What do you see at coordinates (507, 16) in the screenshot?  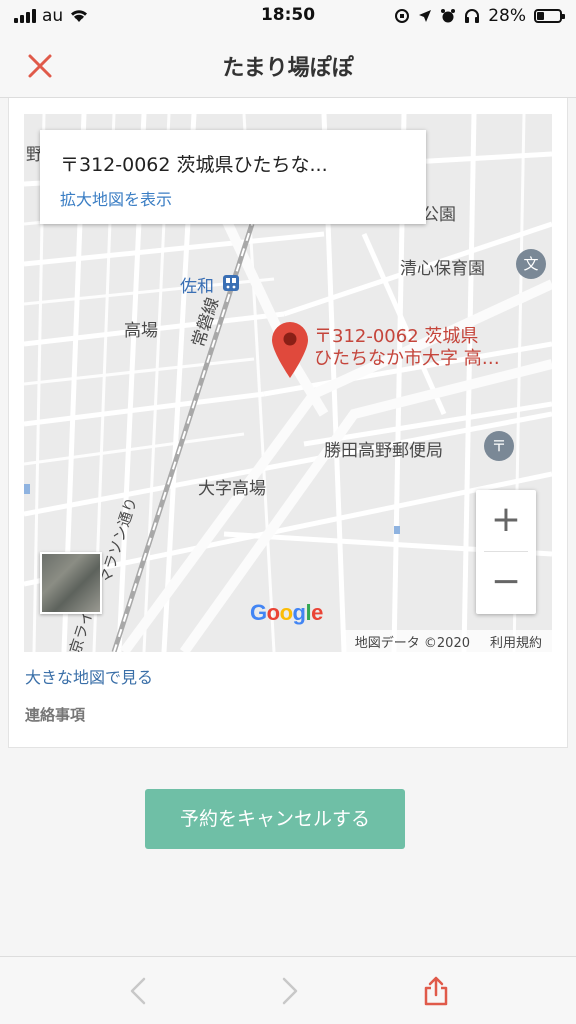 I see `battery-percent: 28%` at bounding box center [507, 16].